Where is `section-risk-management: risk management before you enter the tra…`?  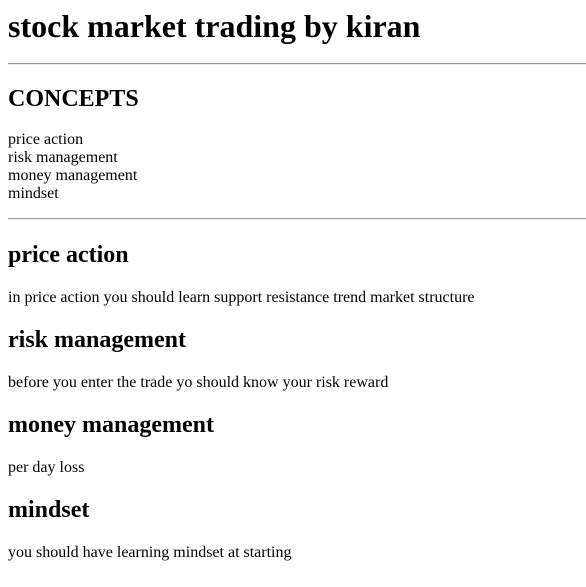
section-risk-management: risk management before you enter the tra… is located at coordinates (297, 359).